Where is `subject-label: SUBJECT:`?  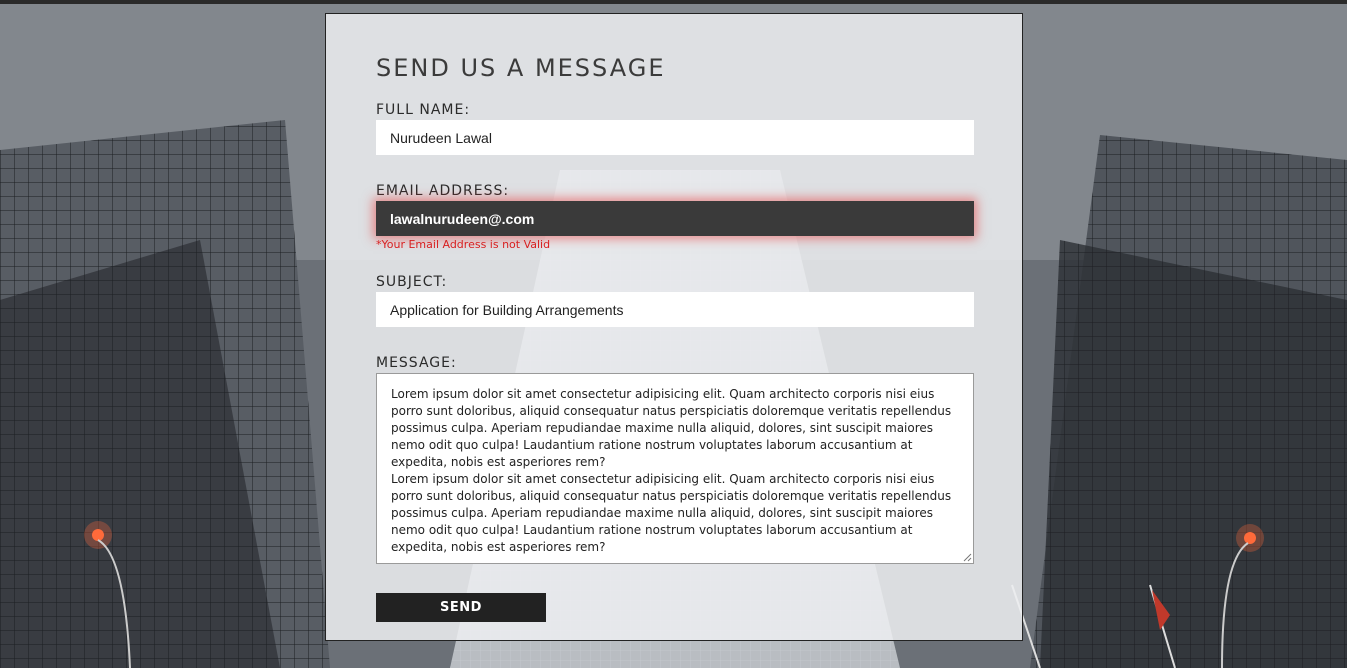
subject-label: SUBJECT: is located at coordinates (412, 282).